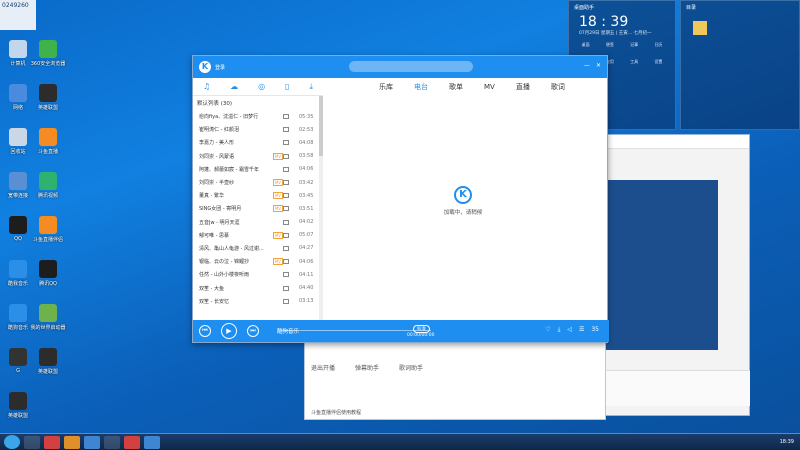 This screenshot has width=800, height=450. I want to click on tab-歌词: 歌词, so click(558, 87).